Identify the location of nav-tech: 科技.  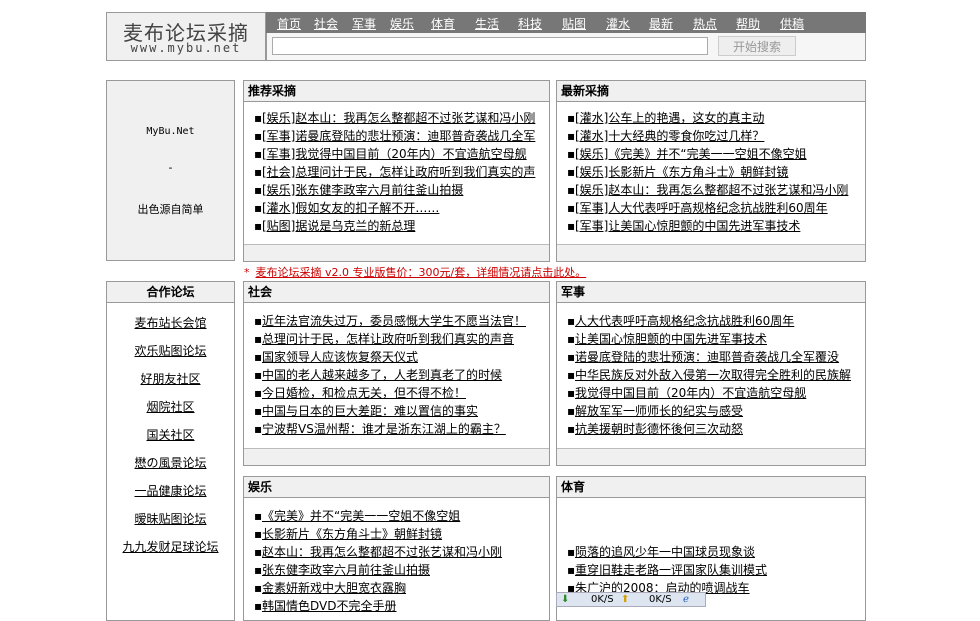
(530, 23).